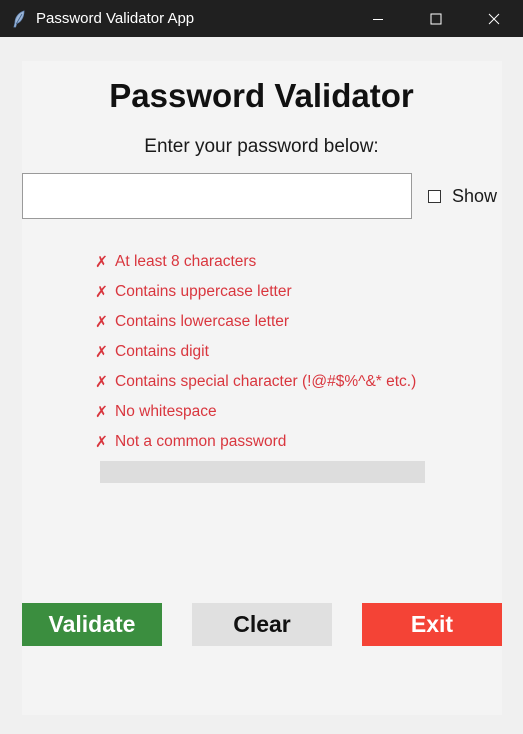 The width and height of the screenshot is (523, 734). I want to click on show-password-toggle: Show, so click(462, 196).